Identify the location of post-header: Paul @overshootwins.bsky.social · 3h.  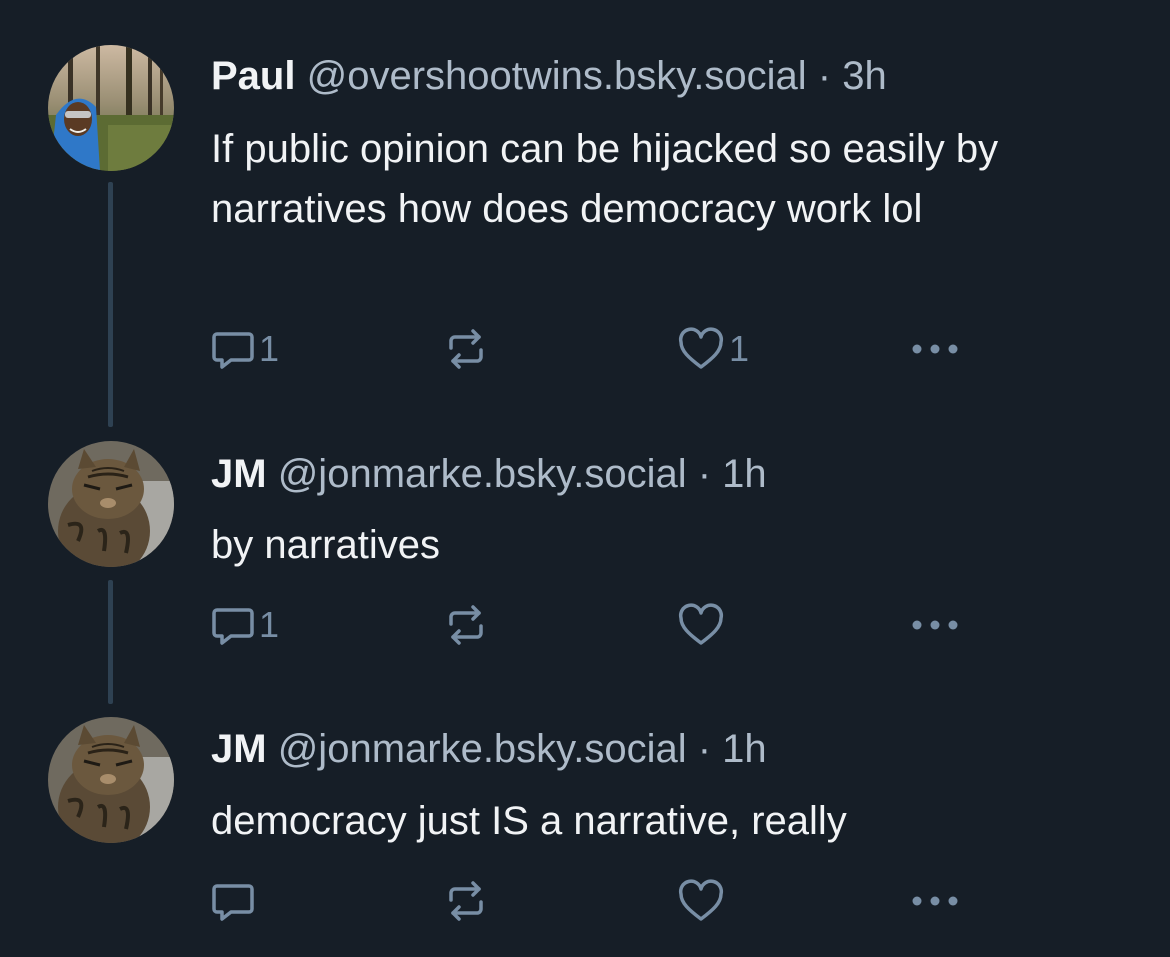
(549, 76).